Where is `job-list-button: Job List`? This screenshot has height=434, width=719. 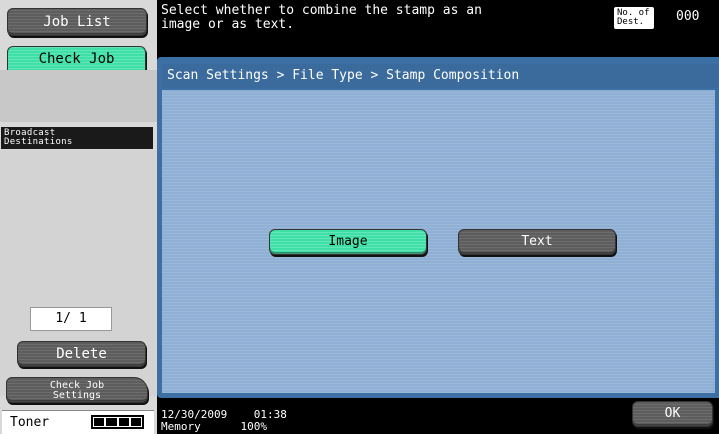
job-list-button: Job List is located at coordinates (77, 22).